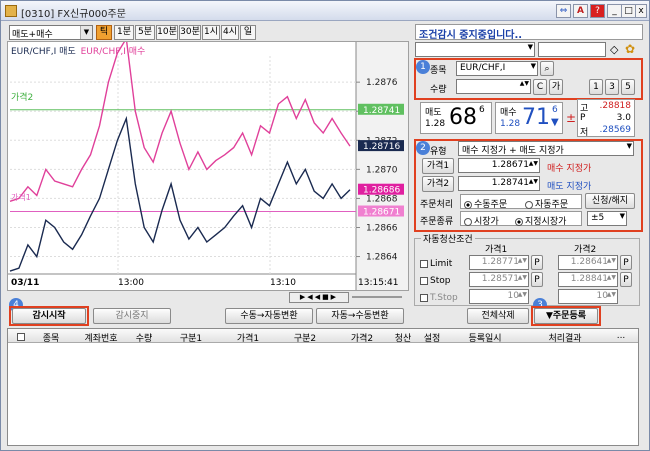  Describe the element at coordinates (22, 98) in the screenshot. I see `price2-line-label: 가격2` at that location.